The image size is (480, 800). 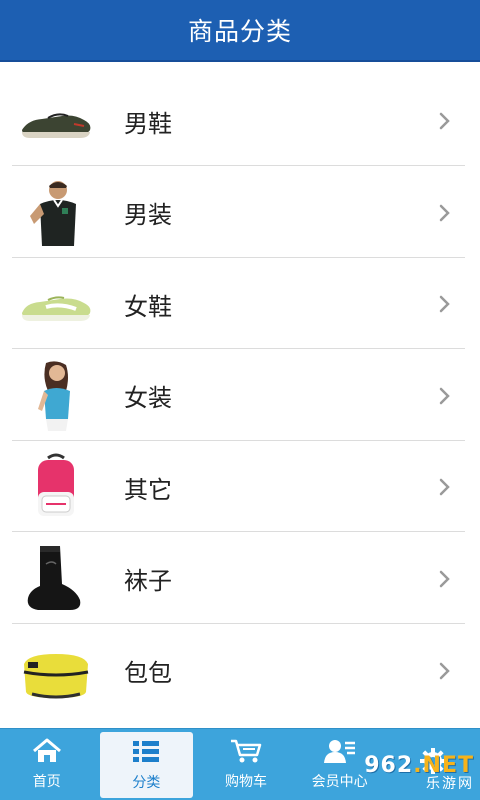 I want to click on womens-clothing-image, so click(x=56, y=397).